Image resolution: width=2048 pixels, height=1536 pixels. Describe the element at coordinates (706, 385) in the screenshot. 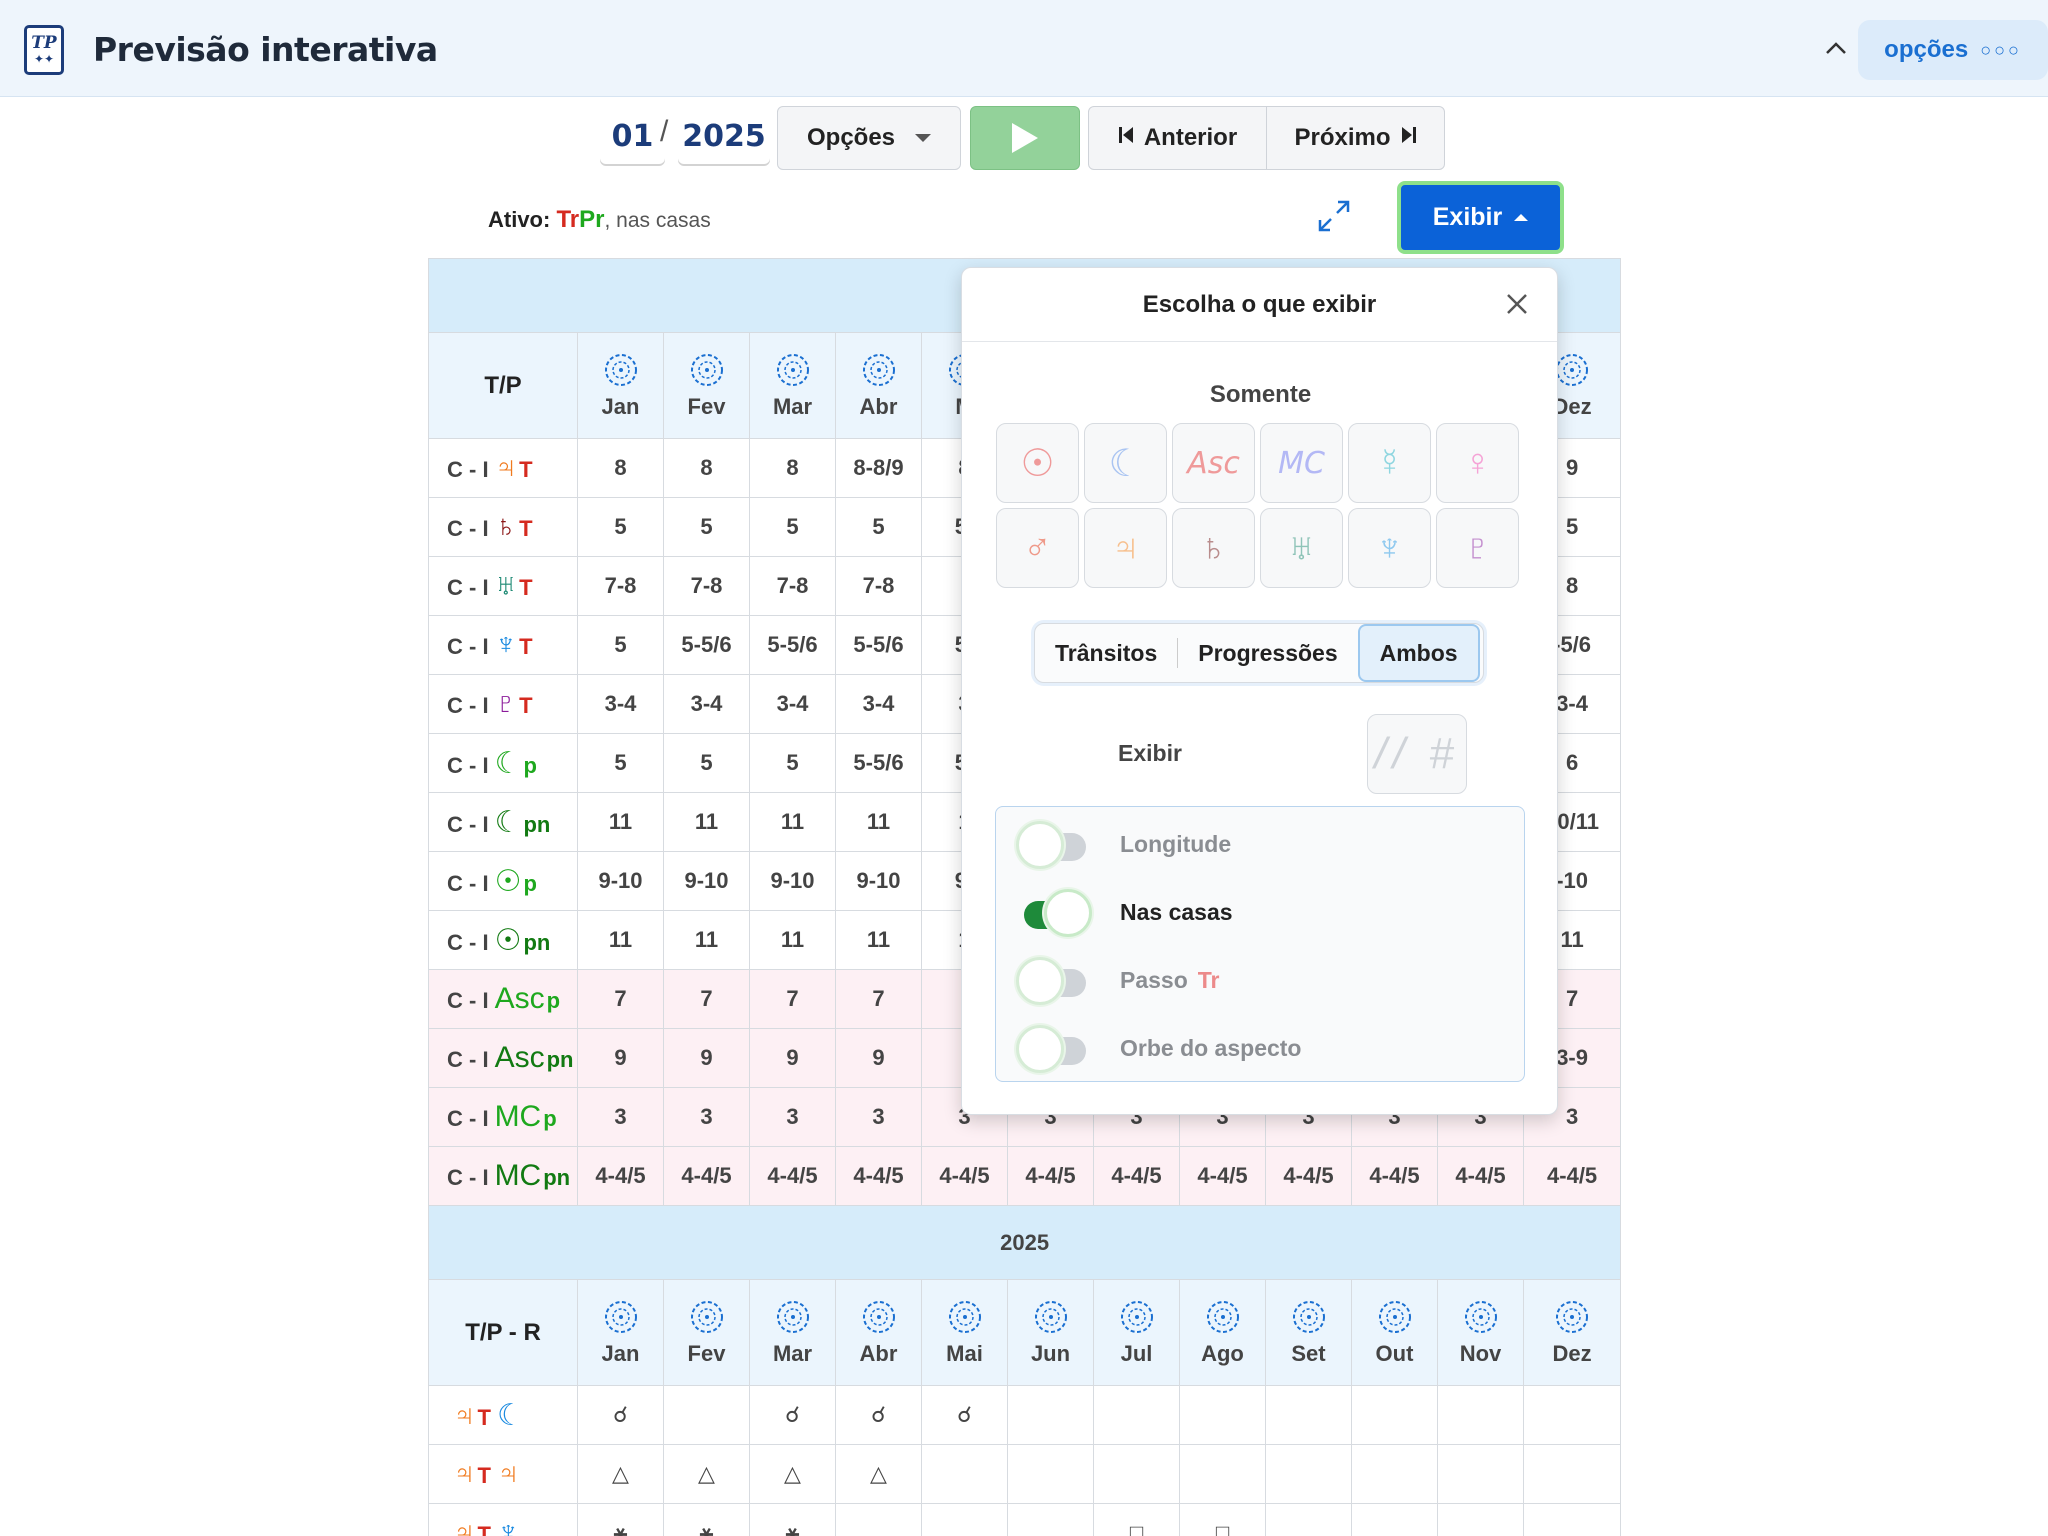

I see `table1-month-1: Fev` at that location.